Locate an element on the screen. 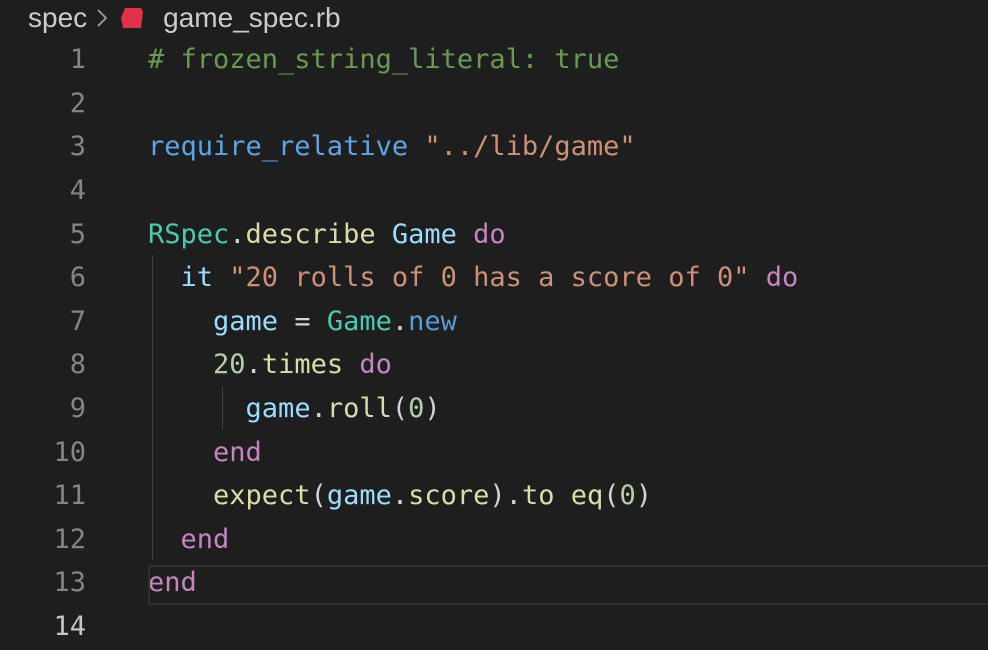  code-token: = is located at coordinates (302, 321).